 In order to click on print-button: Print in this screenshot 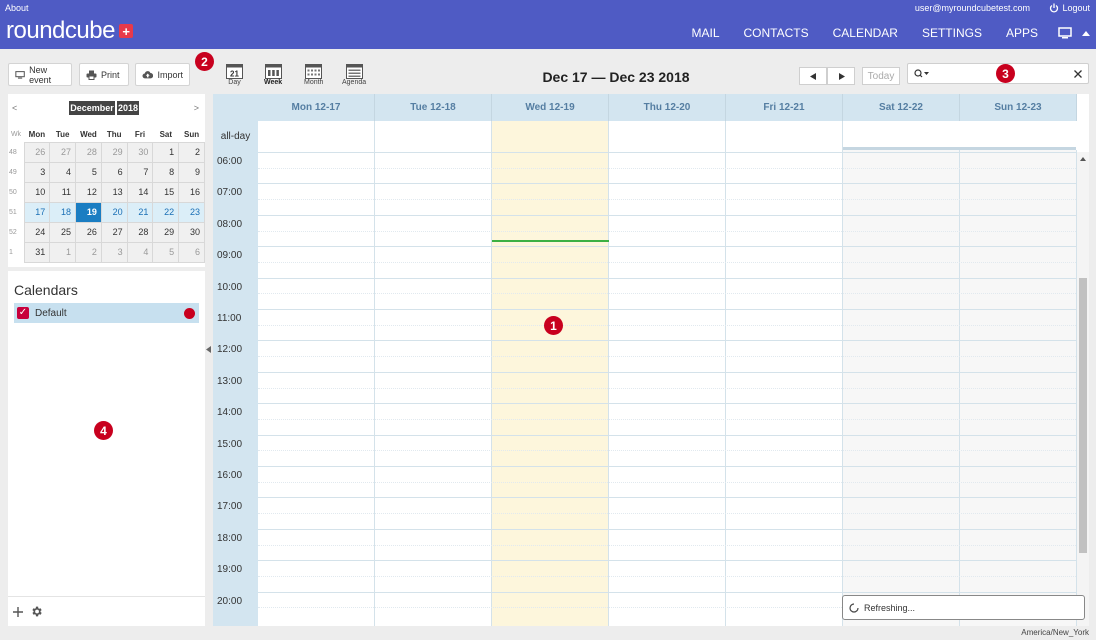, I will do `click(104, 74)`.